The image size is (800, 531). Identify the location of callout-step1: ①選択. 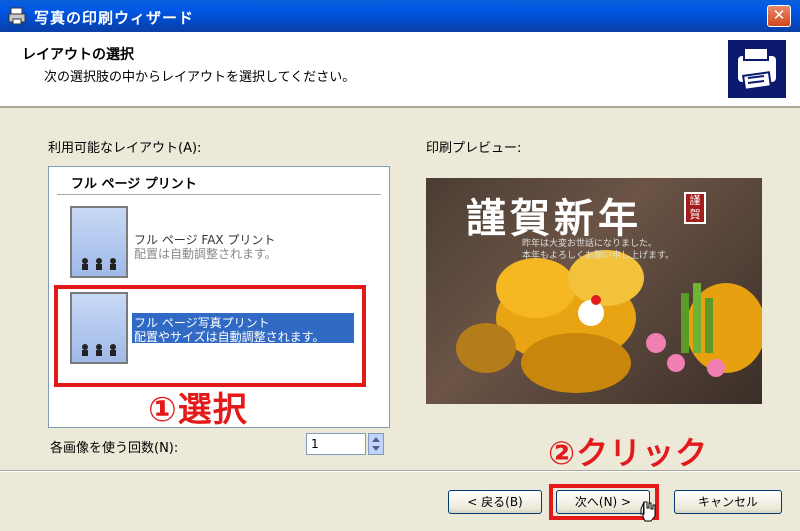
(198, 410).